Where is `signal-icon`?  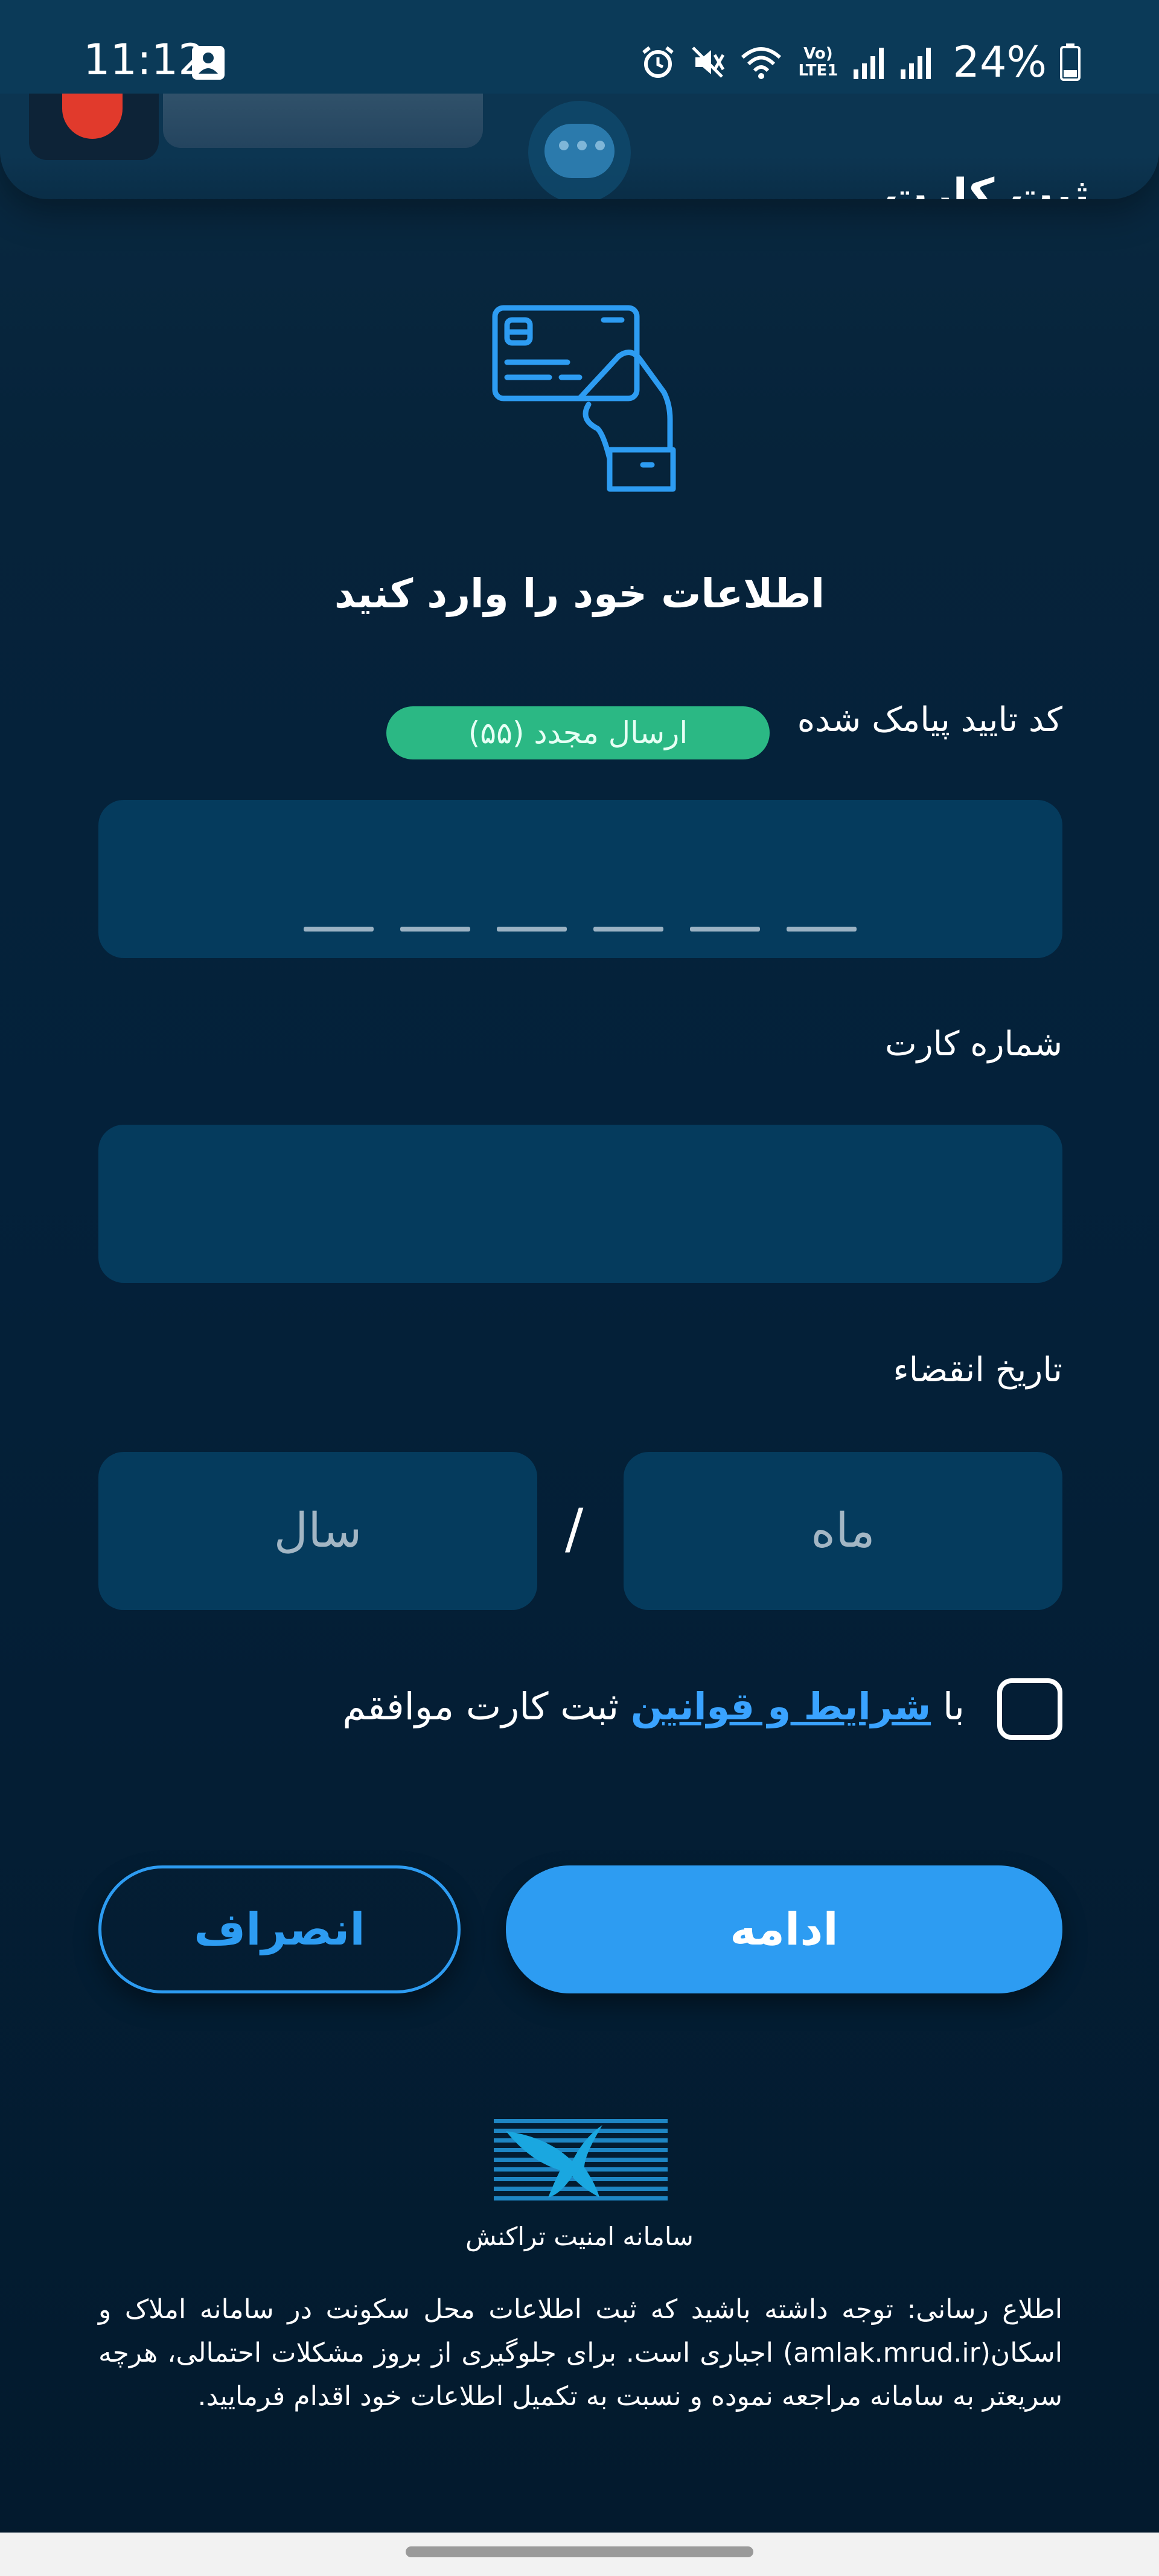
signal-icon is located at coordinates (869, 64).